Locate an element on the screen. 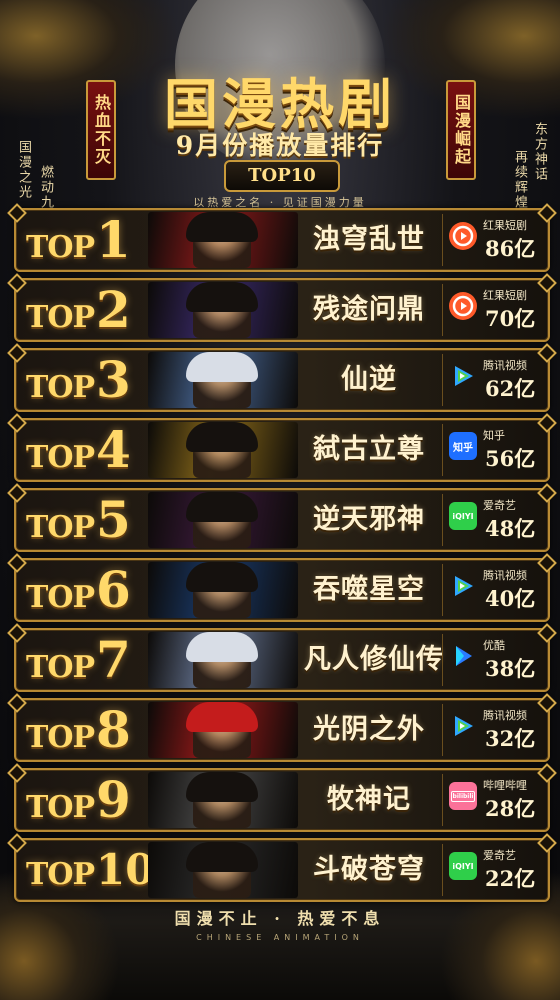 The image size is (560, 1000). platform-name: 爱奇艺 is located at coordinates (499, 505).